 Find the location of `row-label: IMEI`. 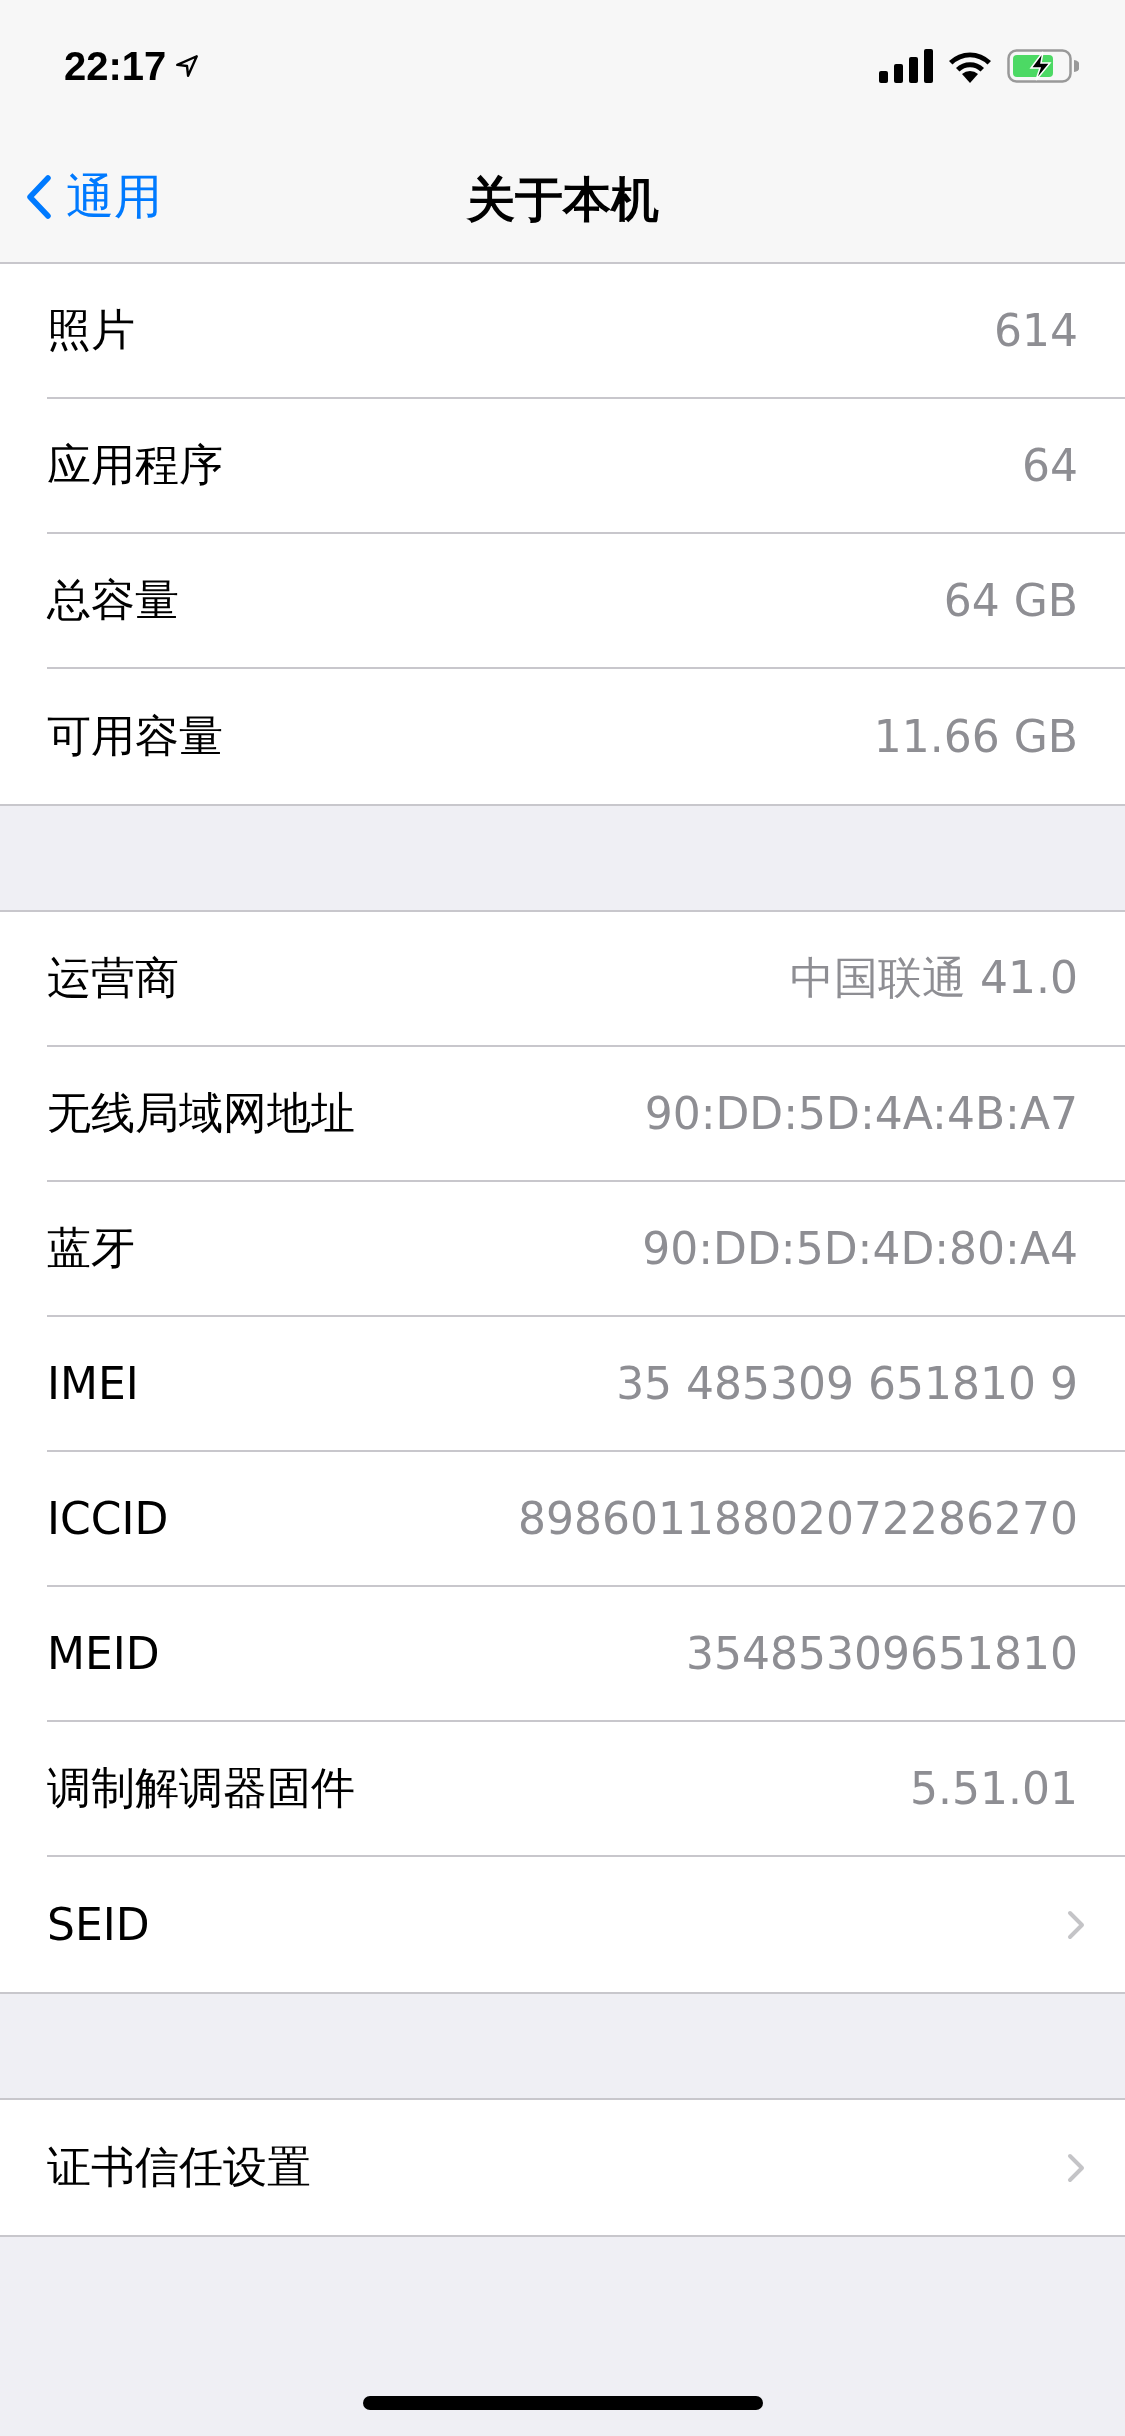

row-label: IMEI is located at coordinates (93, 1383).